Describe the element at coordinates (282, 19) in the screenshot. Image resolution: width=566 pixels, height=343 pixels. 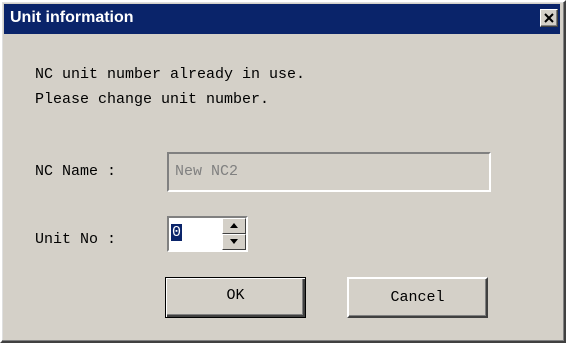
I see `title-bar: Unit information` at that location.